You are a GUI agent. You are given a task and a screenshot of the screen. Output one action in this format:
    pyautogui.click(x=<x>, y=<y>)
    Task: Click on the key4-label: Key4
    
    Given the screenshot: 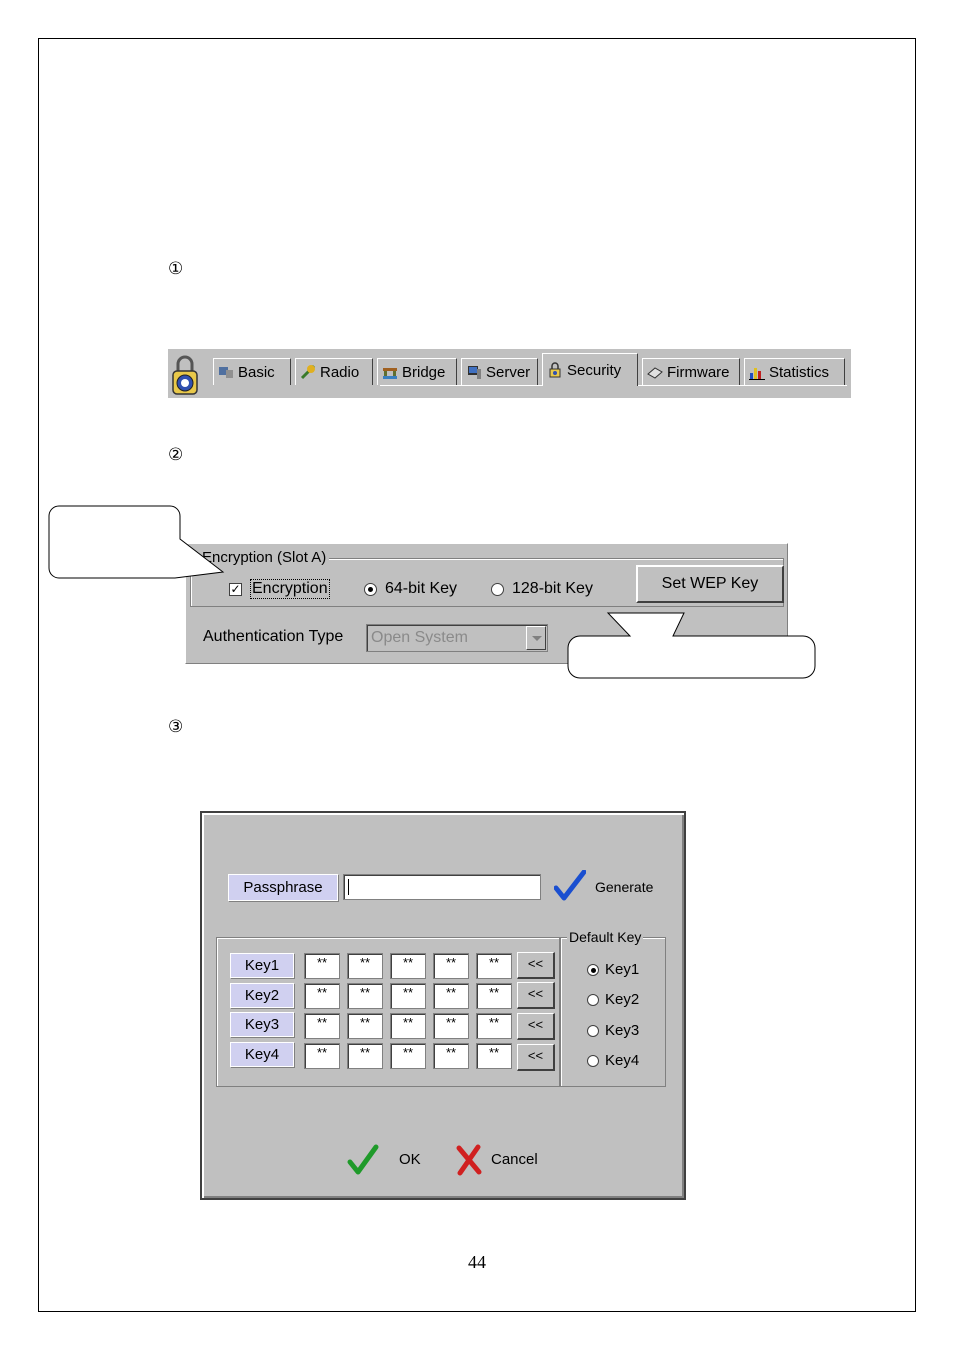 What is the action you would take?
    pyautogui.click(x=262, y=1054)
    